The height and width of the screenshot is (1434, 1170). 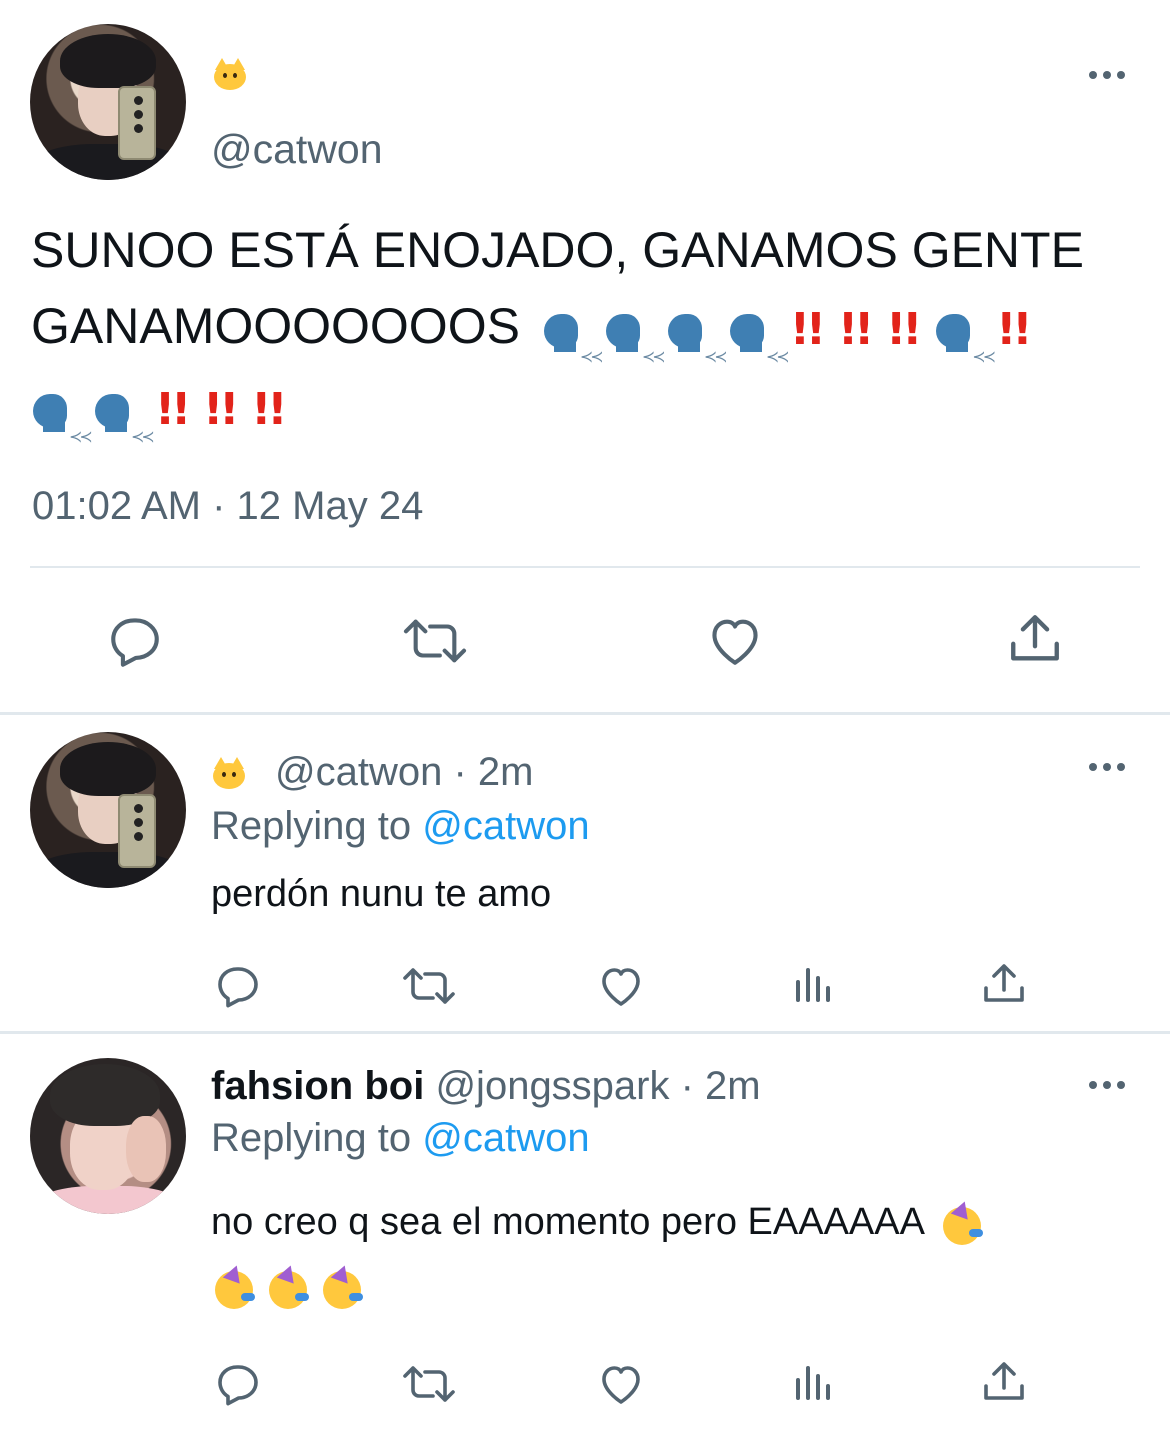 I want to click on tweet-text-line1: SUNOO ESTÁ ENOJADO, GANAMOS GENTE, so click(x=557, y=250).